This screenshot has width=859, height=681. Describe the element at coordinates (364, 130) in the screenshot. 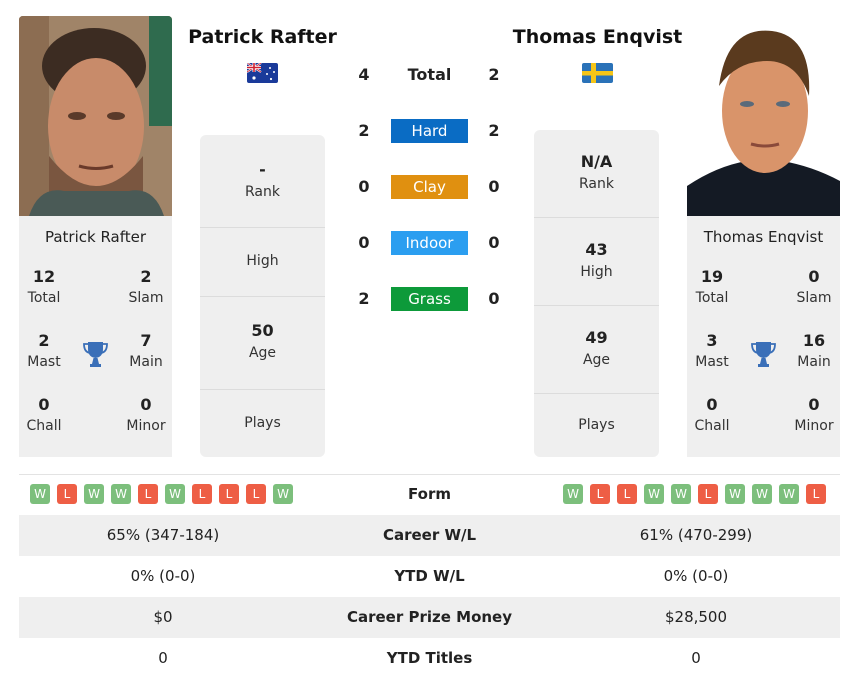

I see `h2h-hard-left: 2` at that location.